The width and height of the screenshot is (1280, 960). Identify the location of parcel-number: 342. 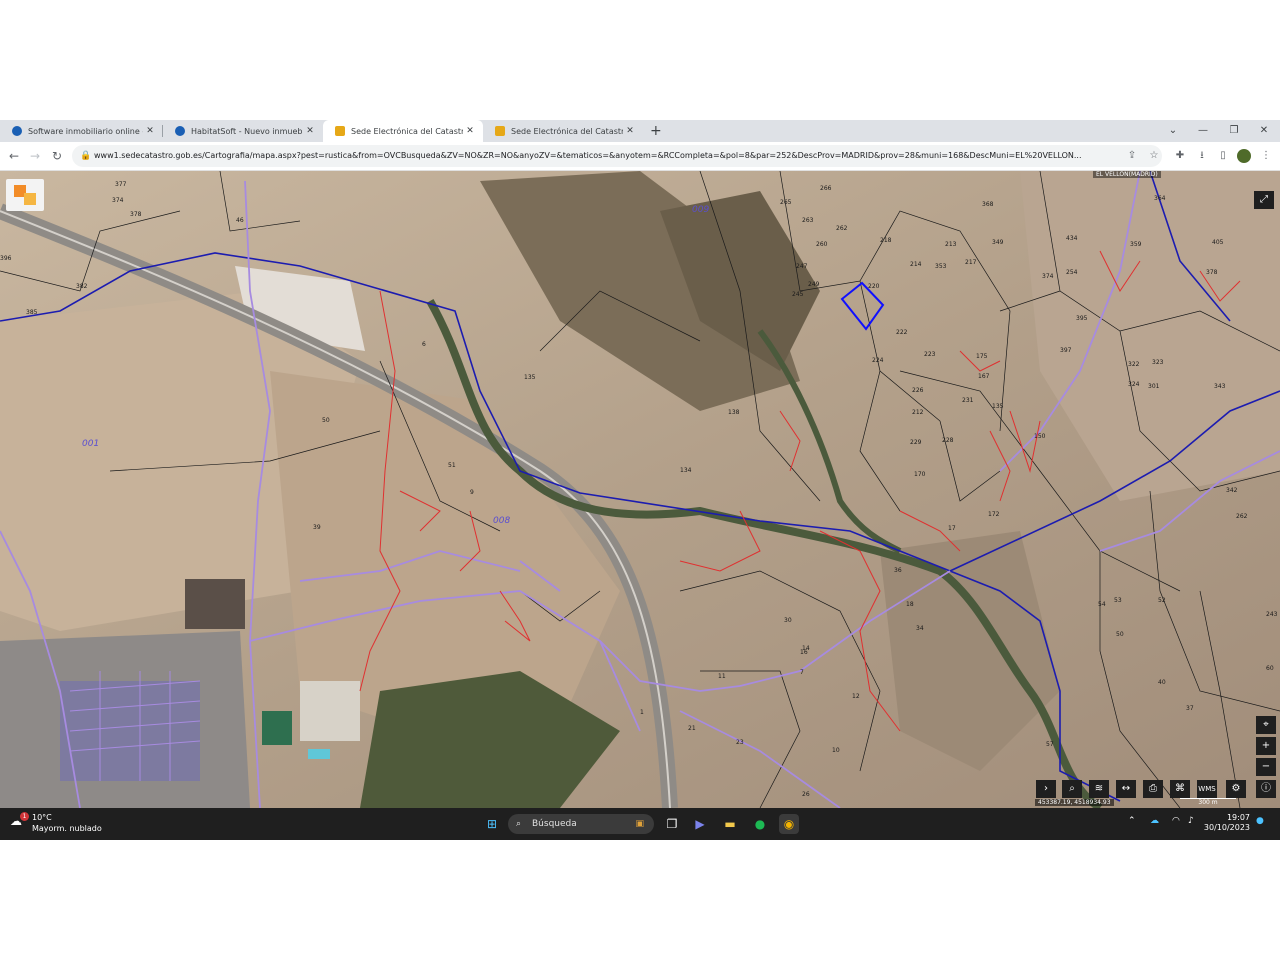
(1231, 490).